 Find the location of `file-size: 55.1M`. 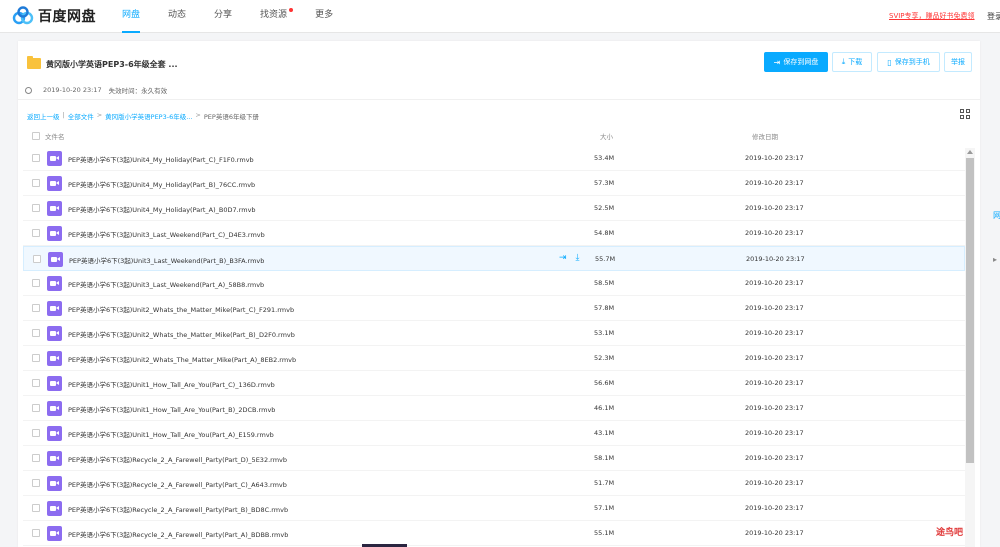

file-size: 55.1M is located at coordinates (604, 533).